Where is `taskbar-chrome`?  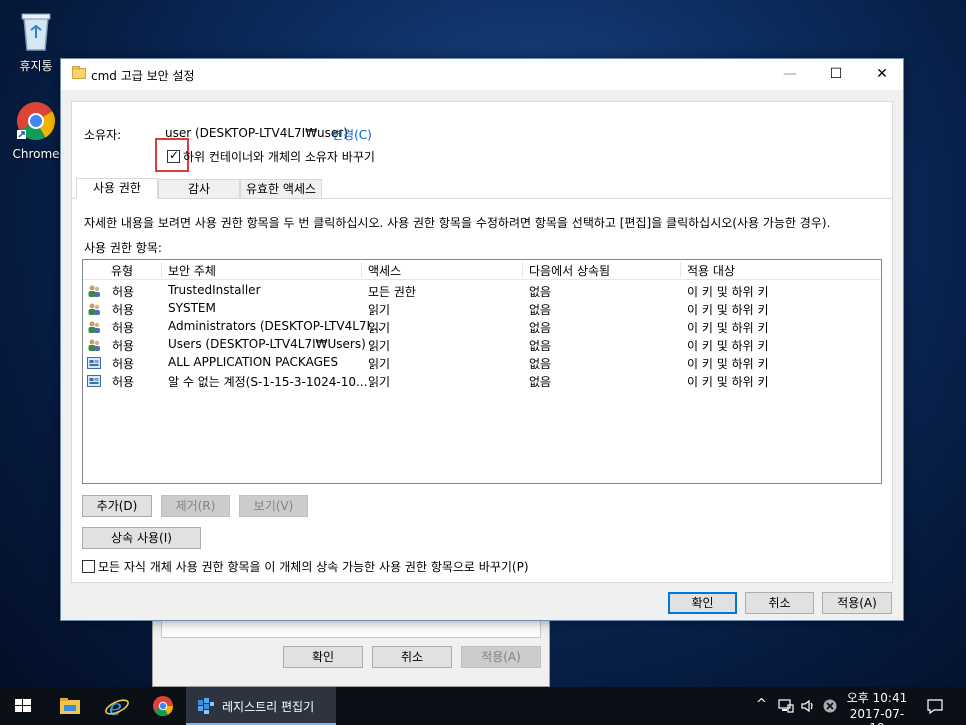
taskbar-chrome is located at coordinates (163, 706).